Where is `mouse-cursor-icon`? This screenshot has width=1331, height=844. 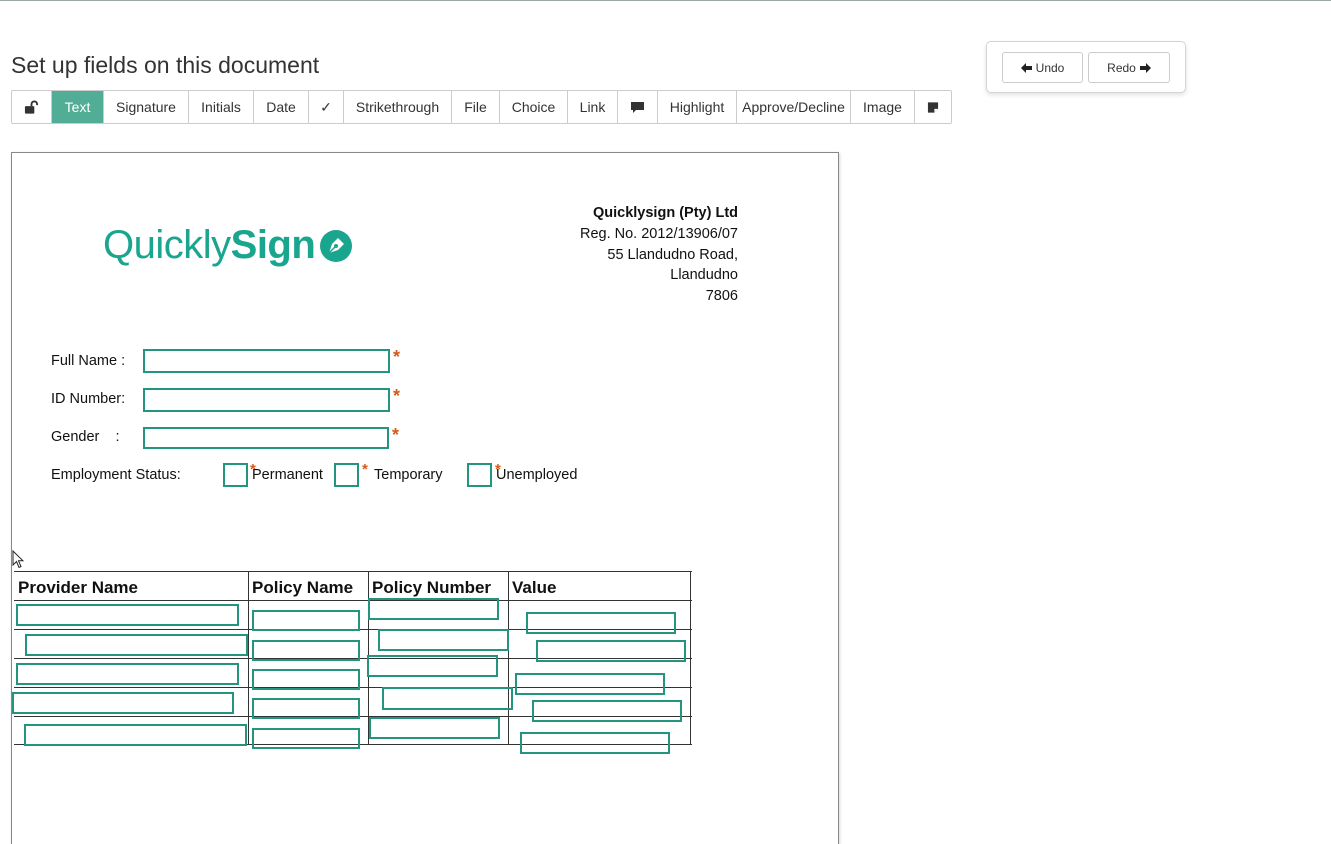 mouse-cursor-icon is located at coordinates (18, 559).